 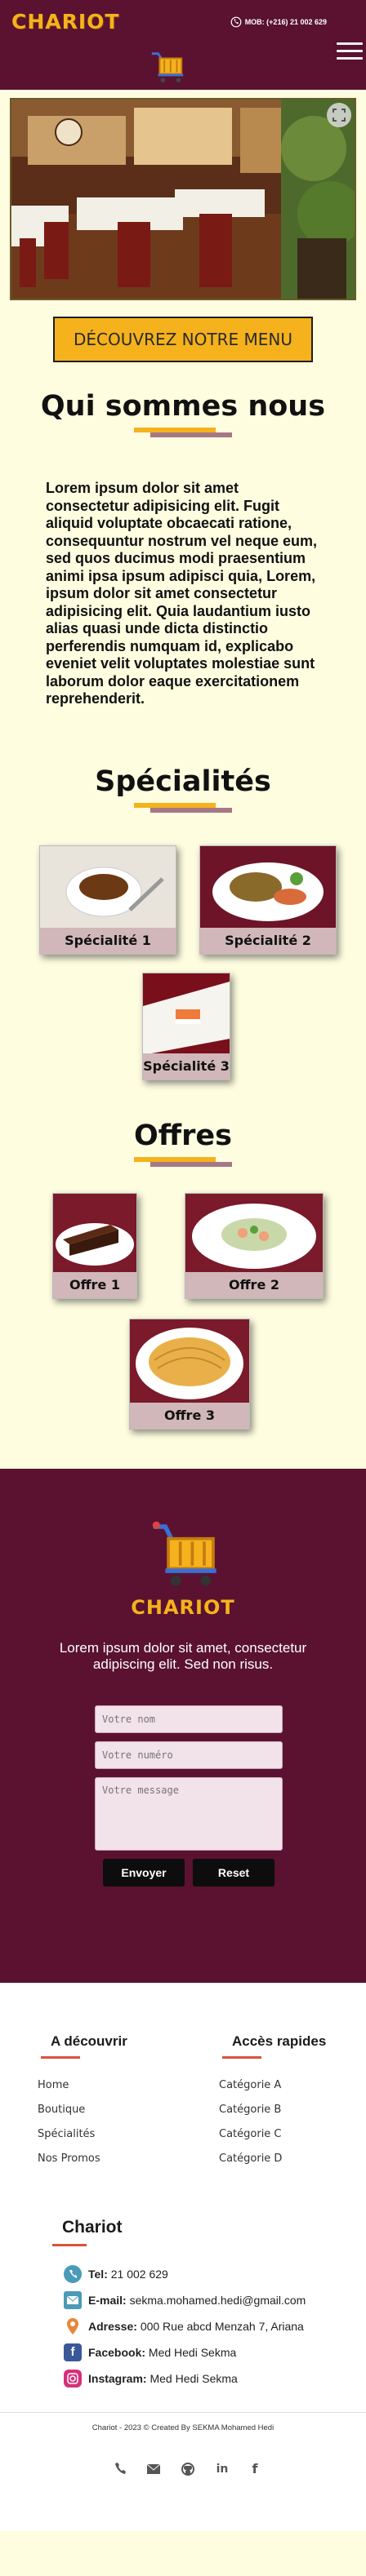 I want to click on specialite-card: Spécialité 1, so click(x=107, y=900).